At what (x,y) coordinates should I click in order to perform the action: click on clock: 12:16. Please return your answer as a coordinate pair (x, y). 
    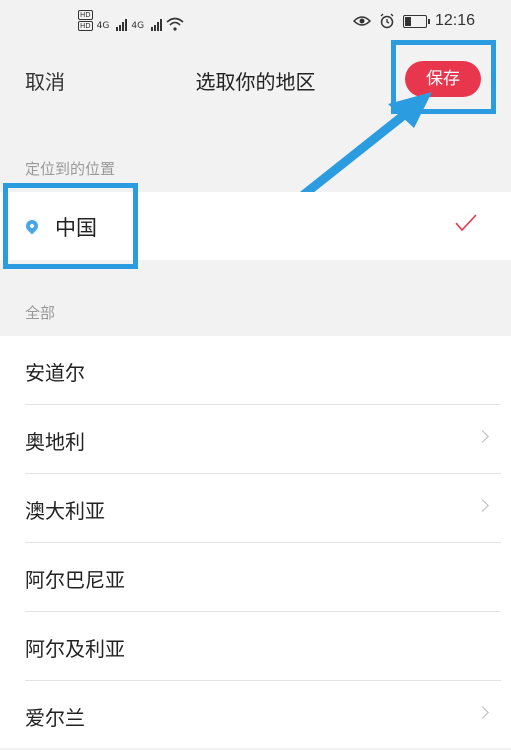
    Looking at the image, I should click on (454, 20).